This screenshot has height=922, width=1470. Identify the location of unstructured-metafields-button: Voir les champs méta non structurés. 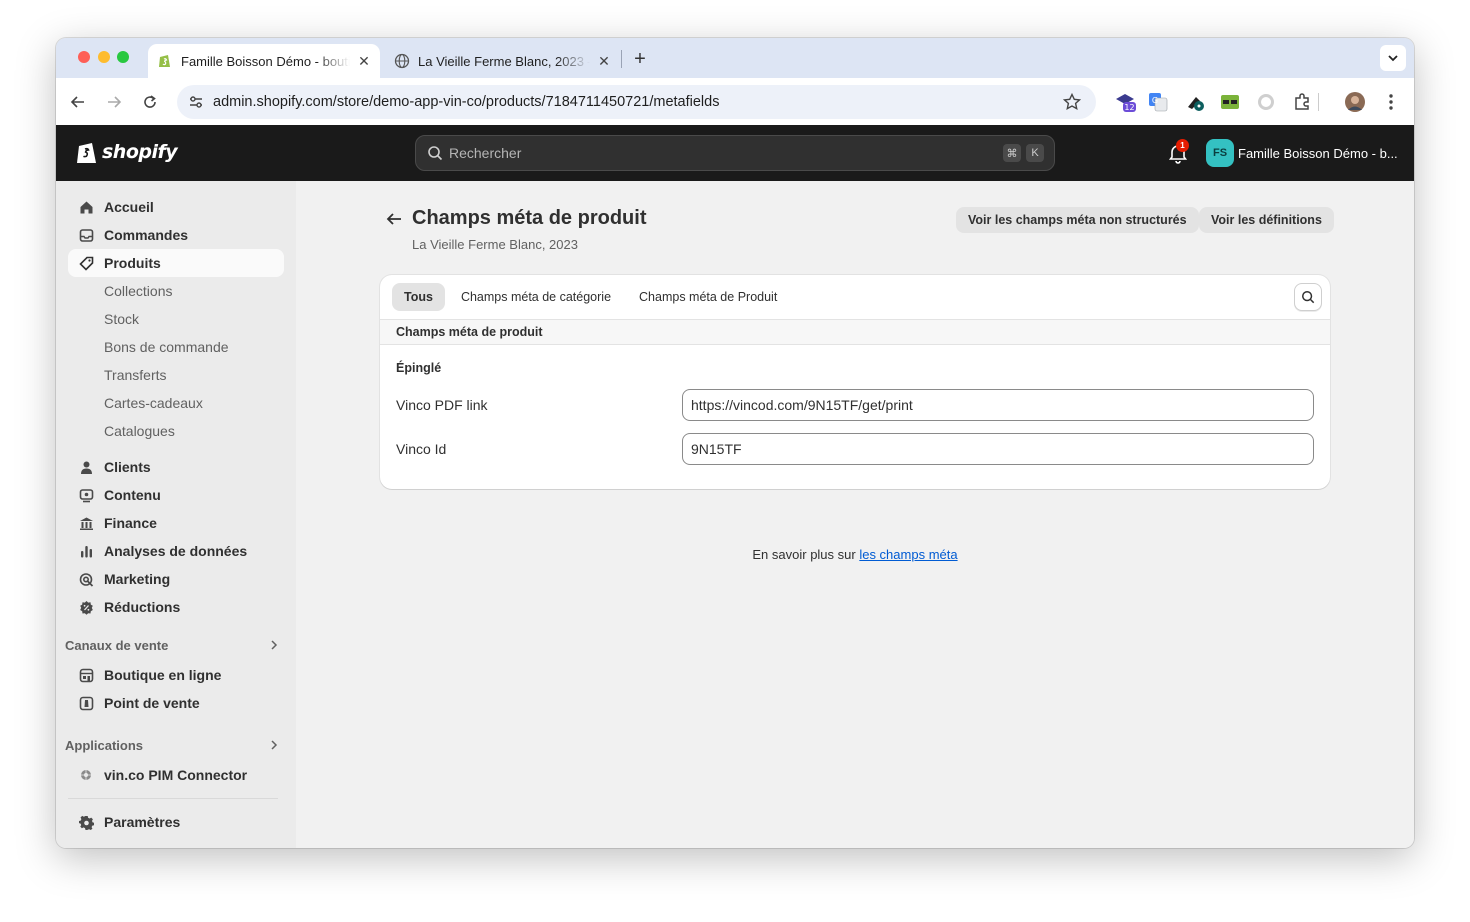
(1077, 220).